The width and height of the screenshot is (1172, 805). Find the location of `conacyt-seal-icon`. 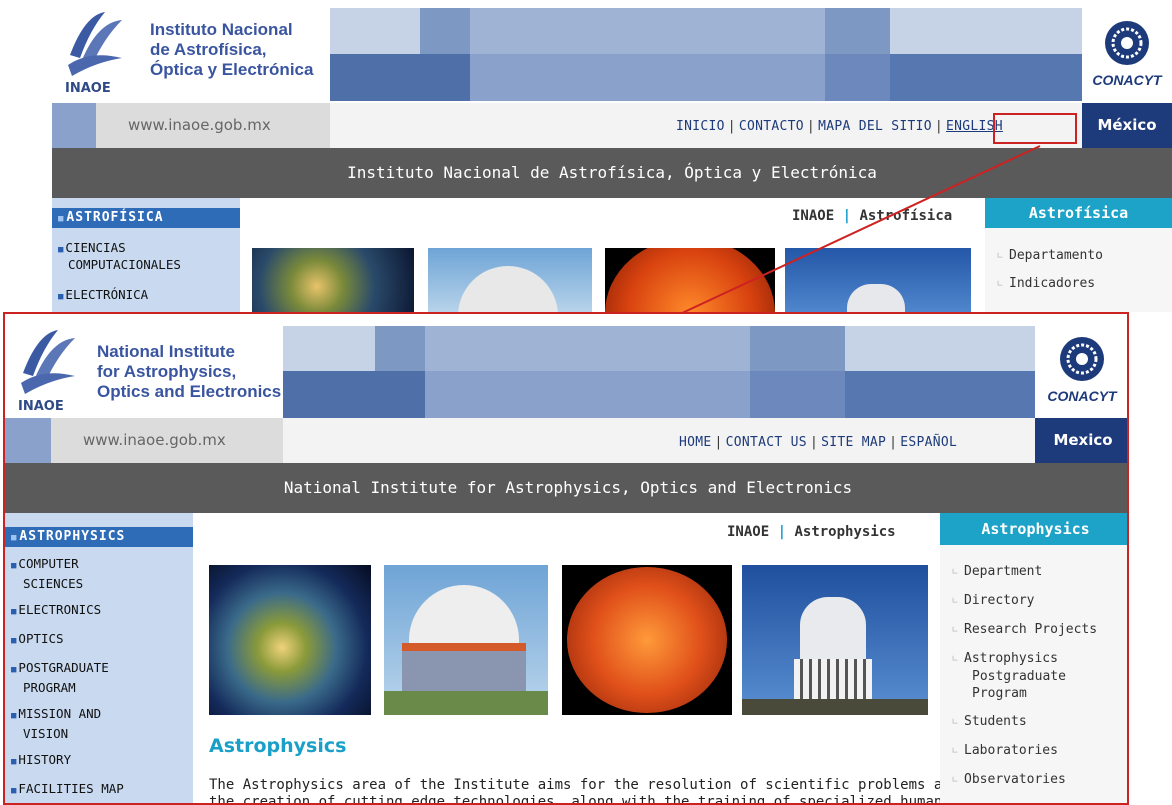

conacyt-seal-icon is located at coordinates (1082, 359).